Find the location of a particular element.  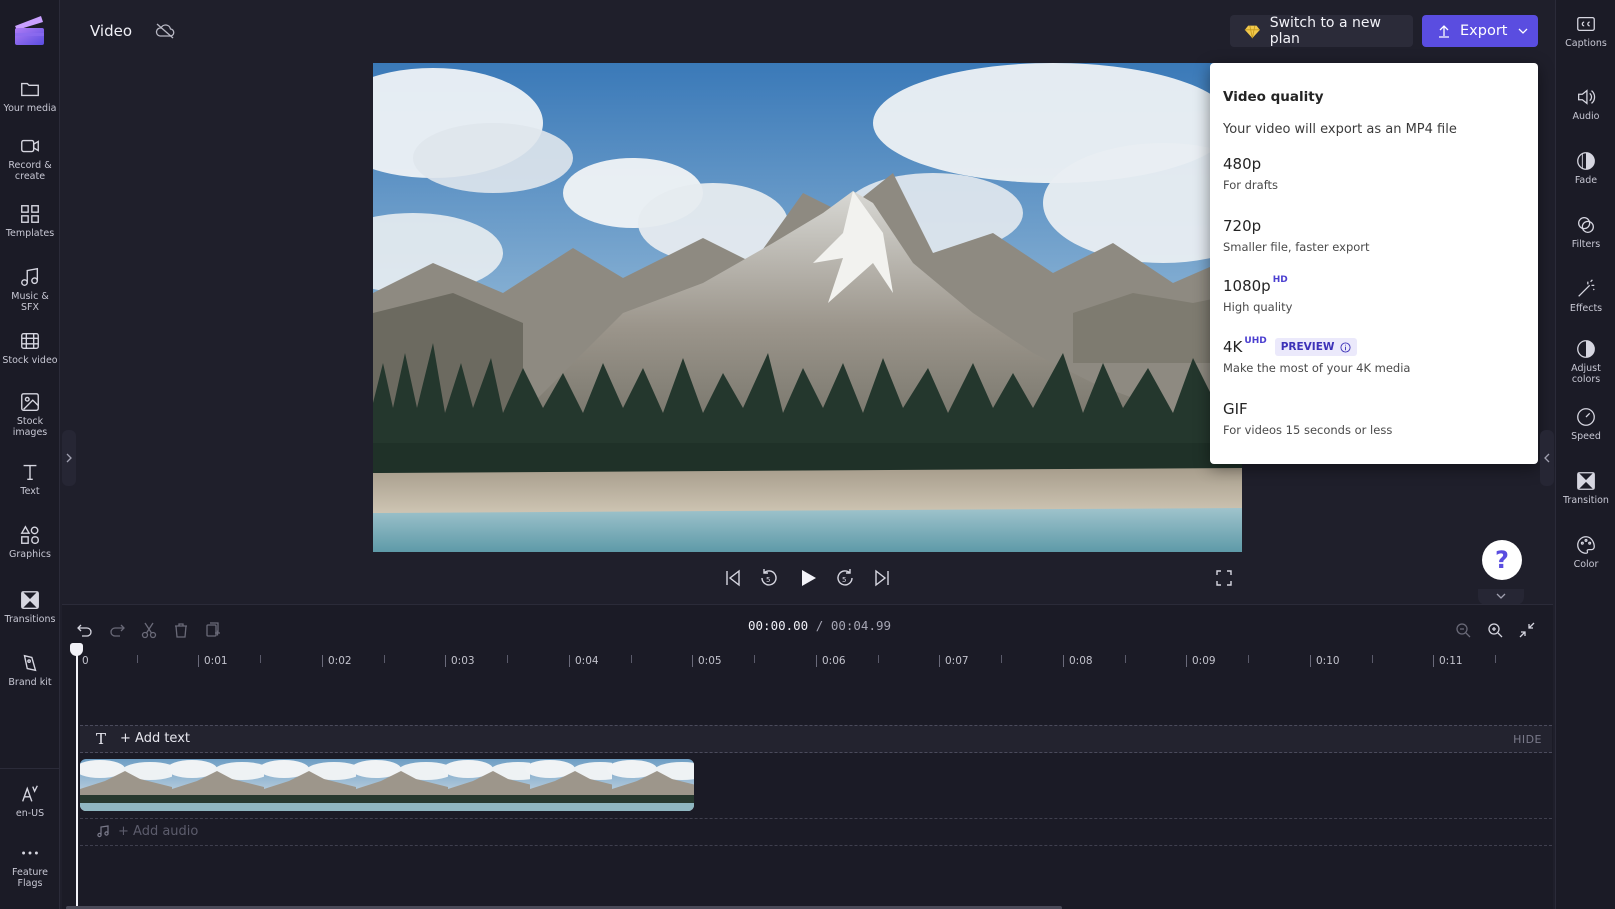

text-icon is located at coordinates (30, 472).